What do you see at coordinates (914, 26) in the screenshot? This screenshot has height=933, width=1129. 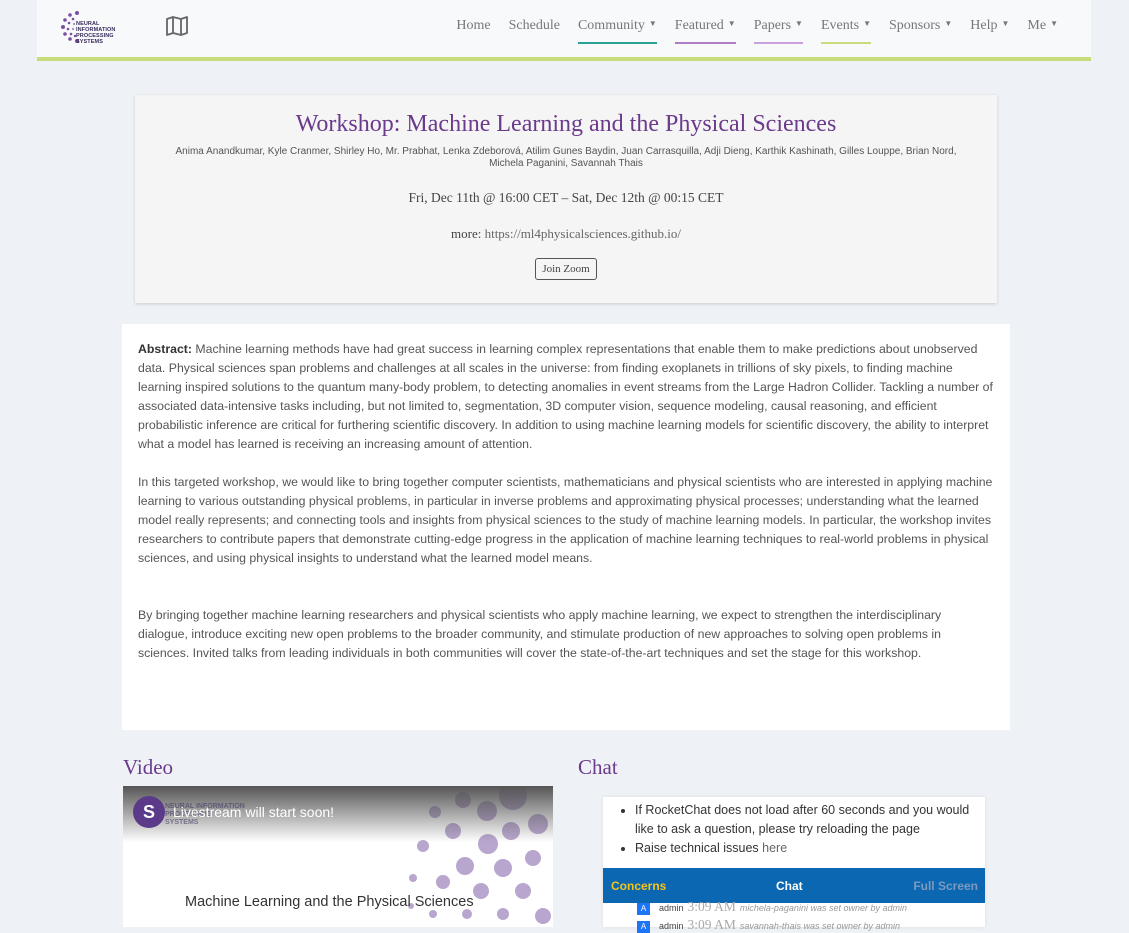 I see `nav-item-label: Sponsors` at bounding box center [914, 26].